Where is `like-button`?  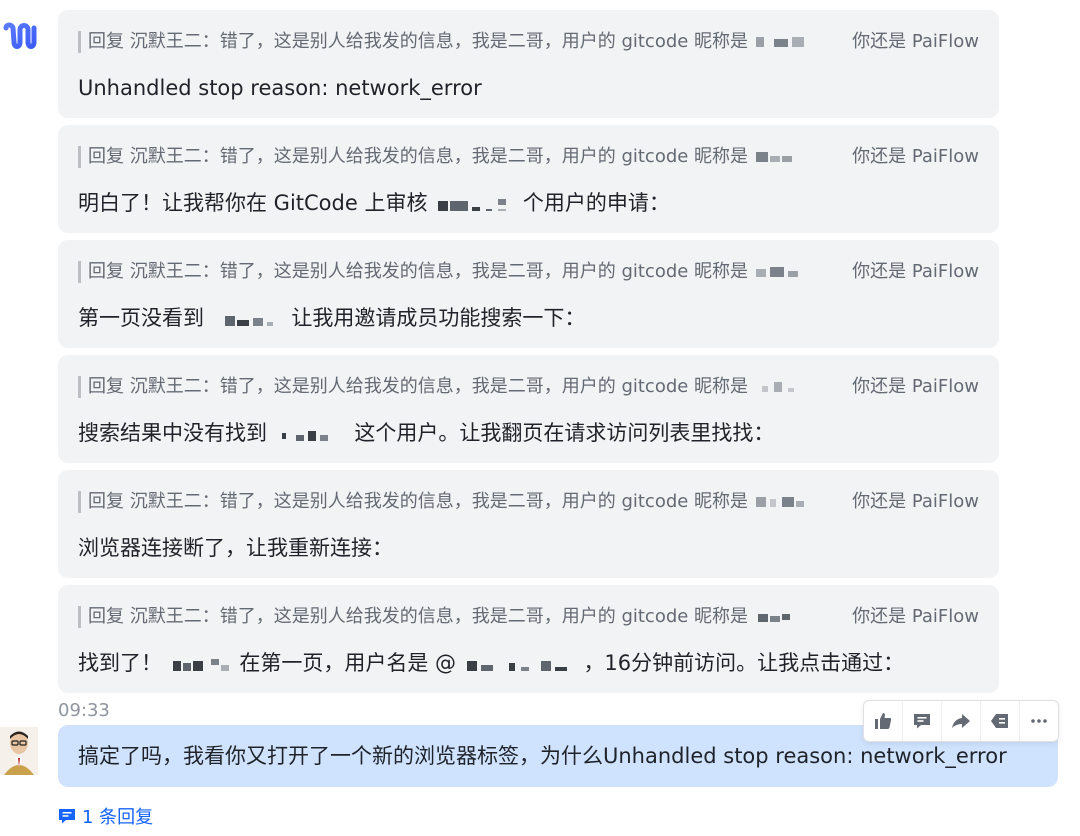
like-button is located at coordinates (883, 721).